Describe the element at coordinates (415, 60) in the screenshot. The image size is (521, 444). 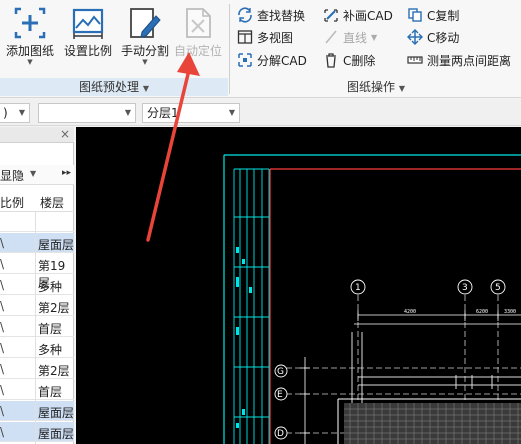
I see `ruler-icon` at that location.